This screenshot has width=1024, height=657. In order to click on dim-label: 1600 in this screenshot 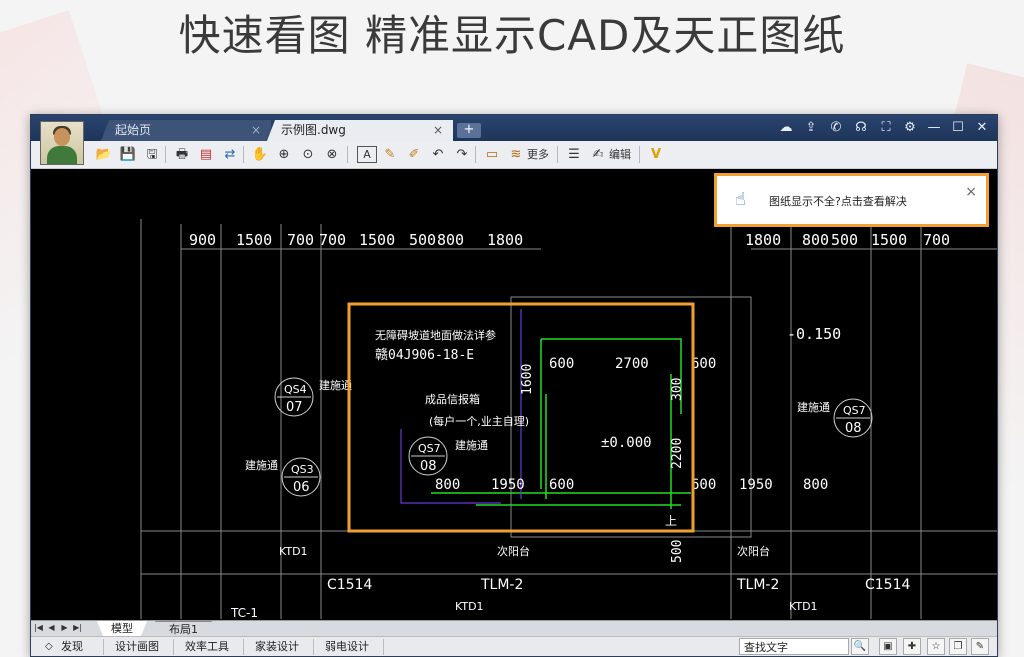, I will do `click(527, 379)`.